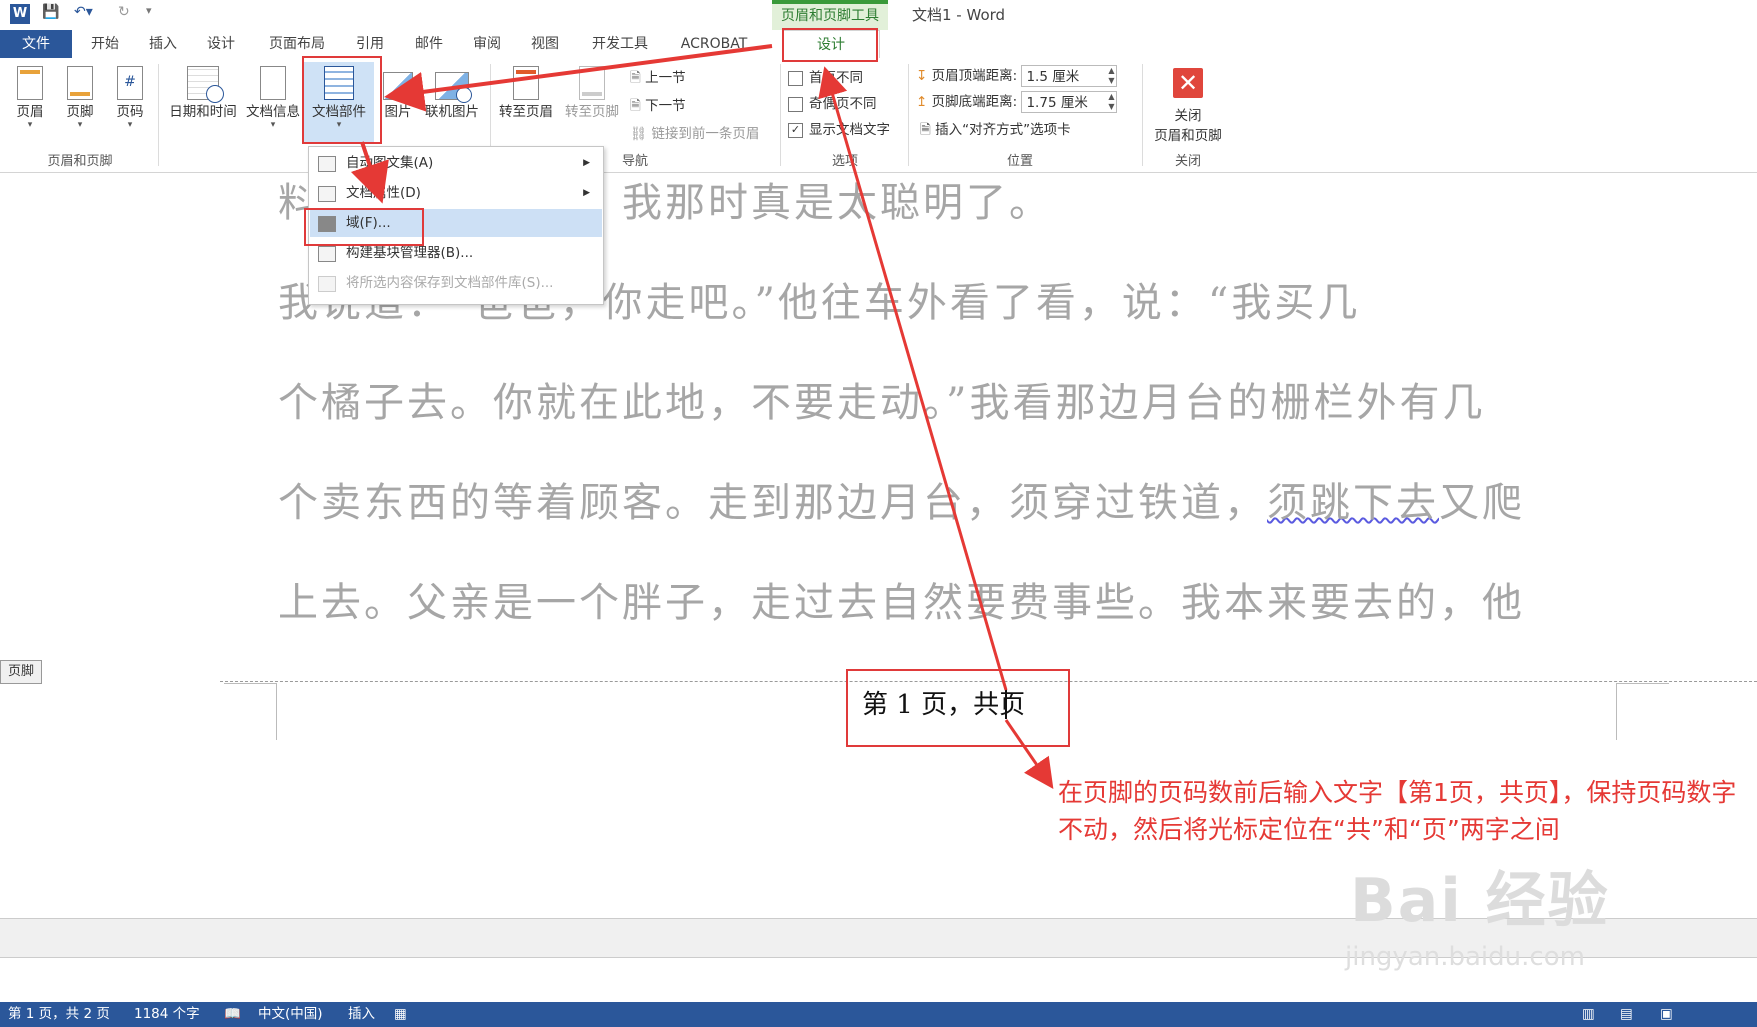 This screenshot has height=1027, width=1757. Describe the element at coordinates (878, 1014) in the screenshot. I see `status-bar: 第 1 页，共 2 页 1184 个字 📖 中文(中国) 插入 ▦ ▥ ▤ ▣` at that location.